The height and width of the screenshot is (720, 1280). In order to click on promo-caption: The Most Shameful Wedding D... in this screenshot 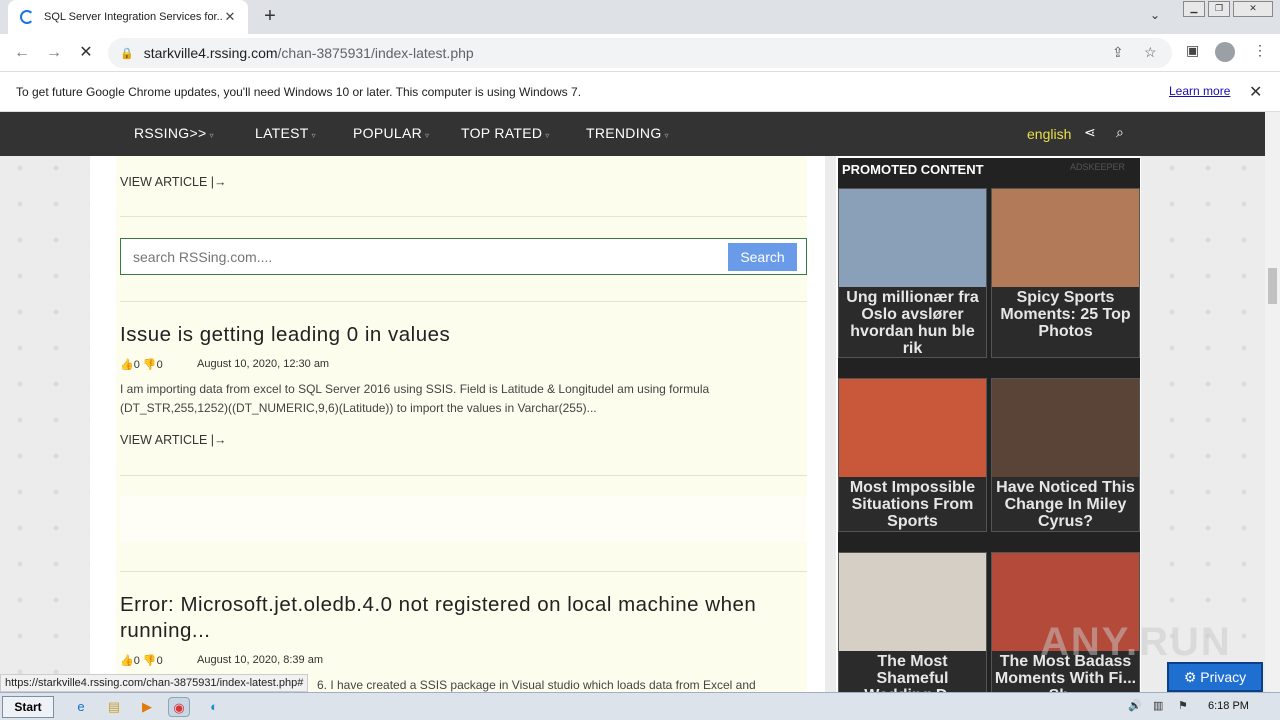, I will do `click(912, 672)`.